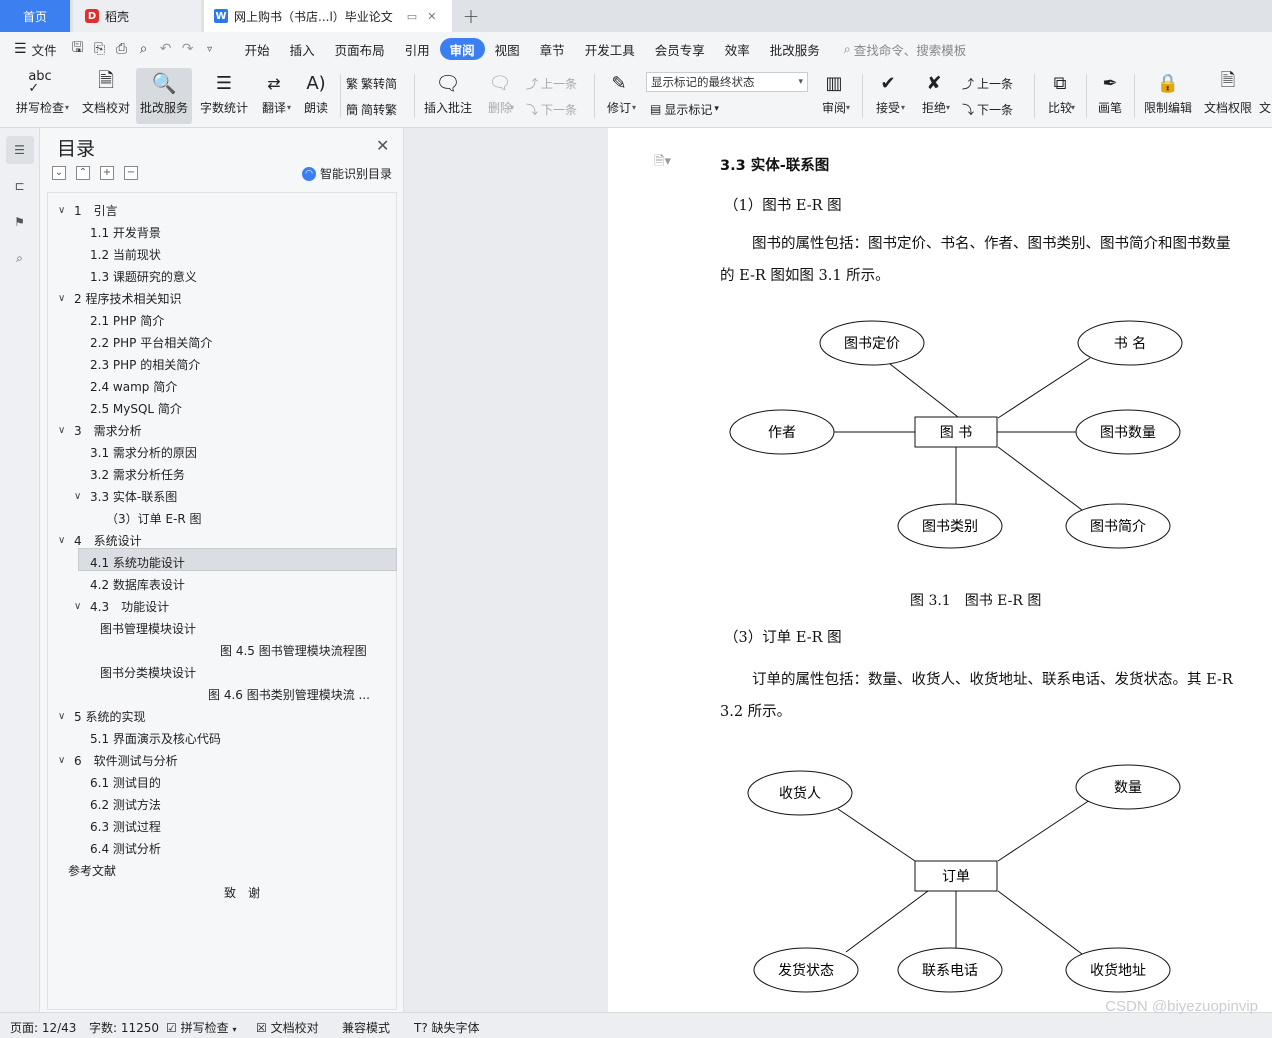 Image resolution: width=1272 pixels, height=1038 pixels. What do you see at coordinates (347, 173) in the screenshot?
I see `smart-toc-button: ◠ 智能识别目录` at bounding box center [347, 173].